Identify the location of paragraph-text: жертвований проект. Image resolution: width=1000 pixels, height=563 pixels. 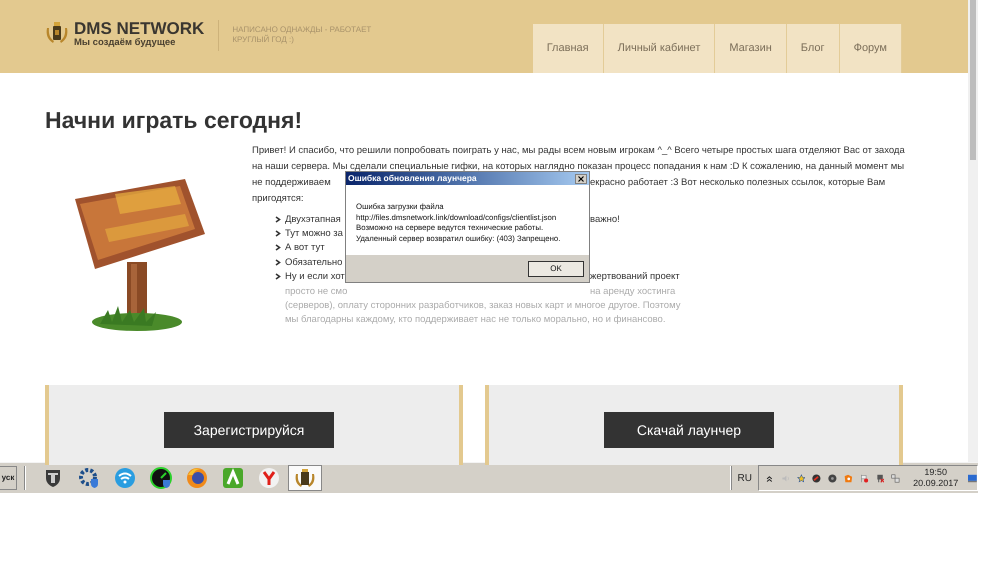
(635, 277).